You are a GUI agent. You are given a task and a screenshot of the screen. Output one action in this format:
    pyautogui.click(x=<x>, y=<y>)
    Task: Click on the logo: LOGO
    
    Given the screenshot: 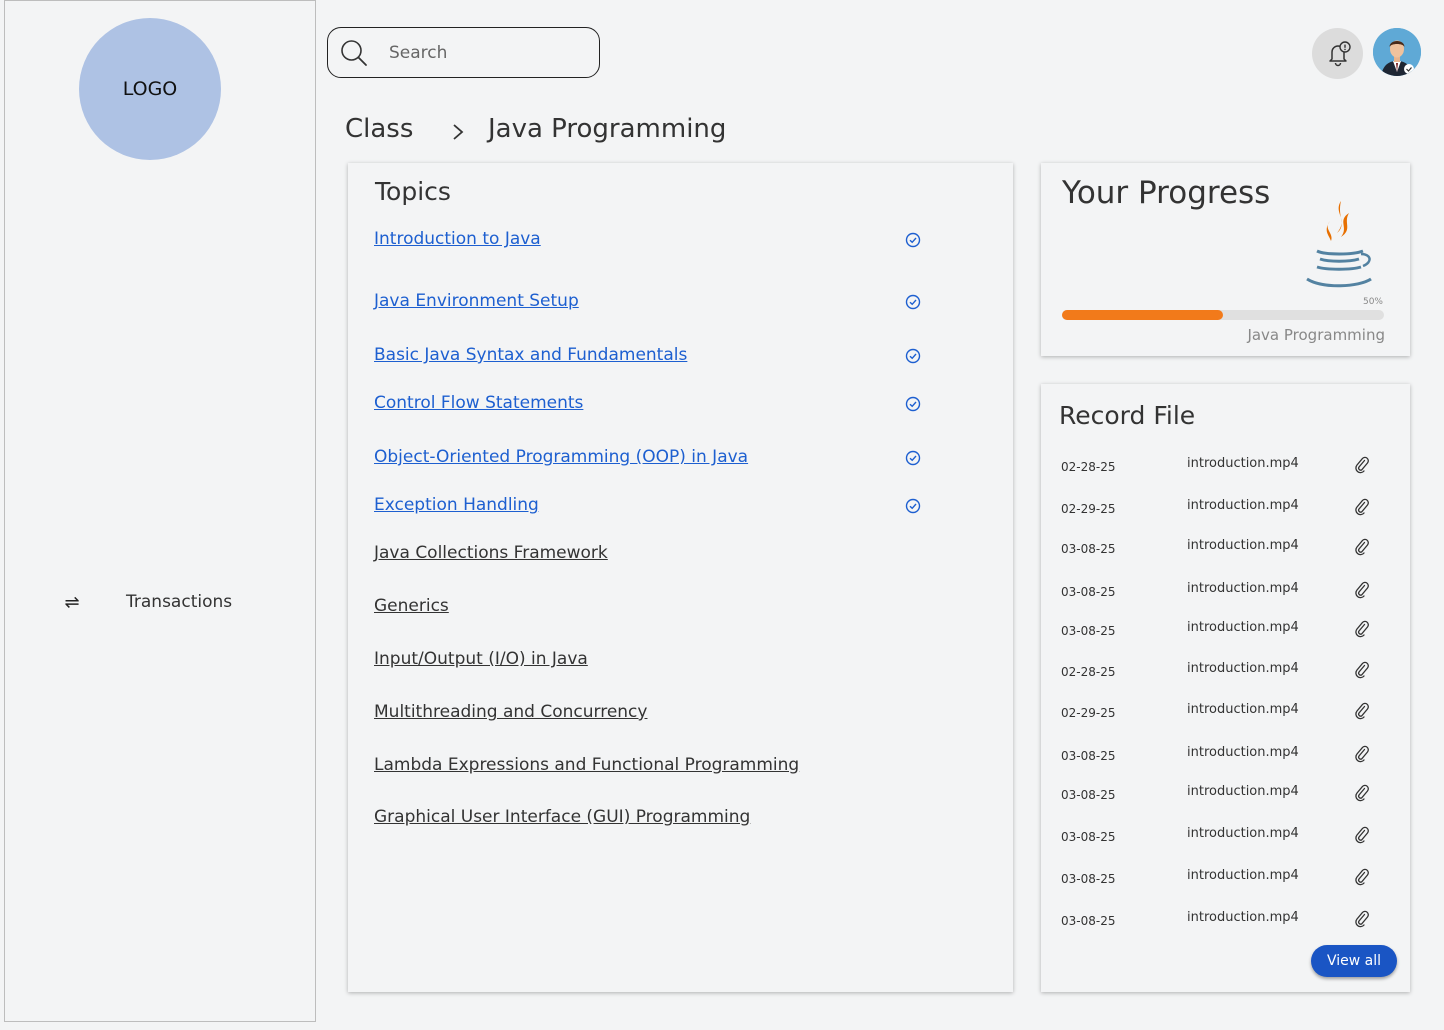 What is the action you would take?
    pyautogui.click(x=150, y=89)
    